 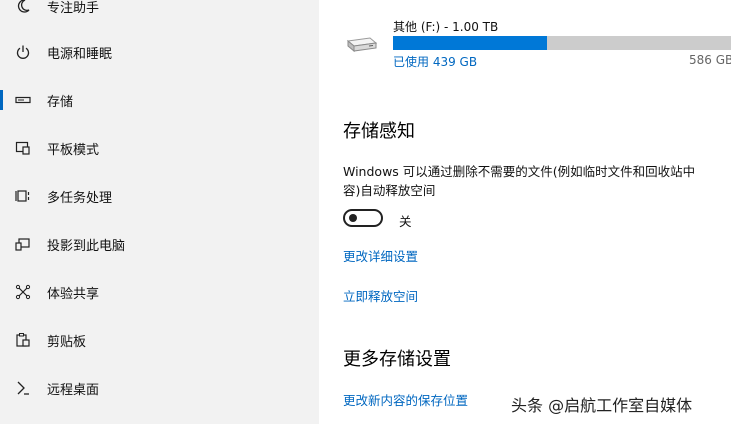 What do you see at coordinates (80, 198) in the screenshot?
I see `sidebar-item-label: 多任务处理` at bounding box center [80, 198].